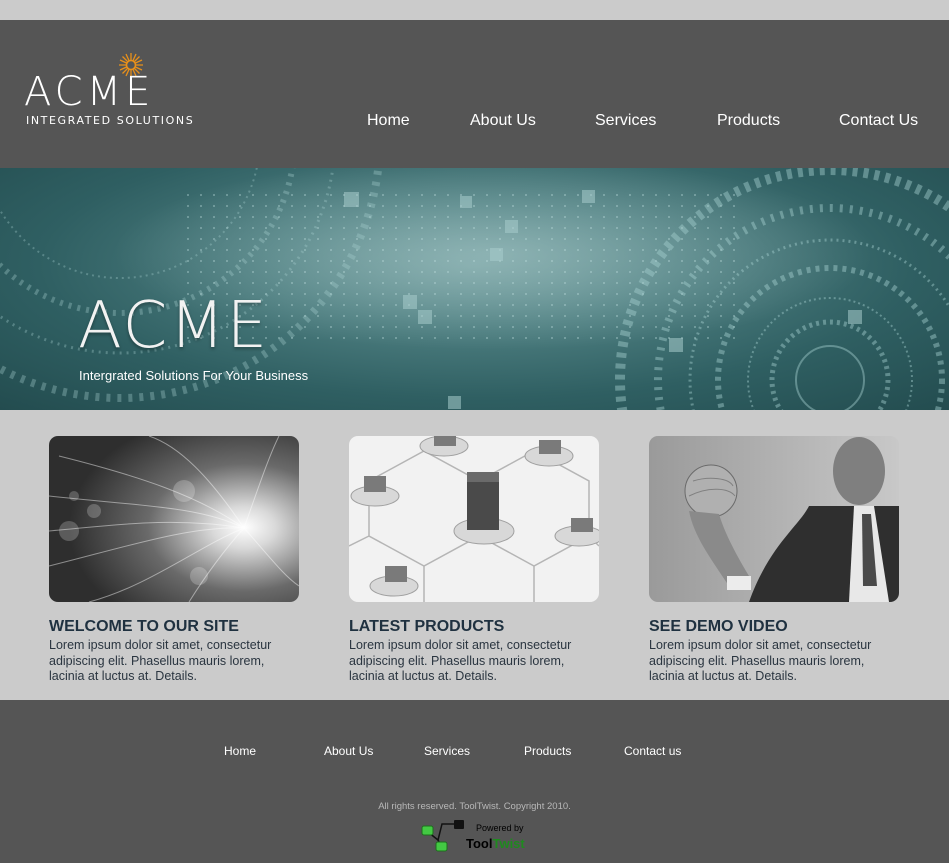 This screenshot has height=863, width=949. I want to click on card-title-demo-video: SEE DEMO VIDEO, so click(718, 626).